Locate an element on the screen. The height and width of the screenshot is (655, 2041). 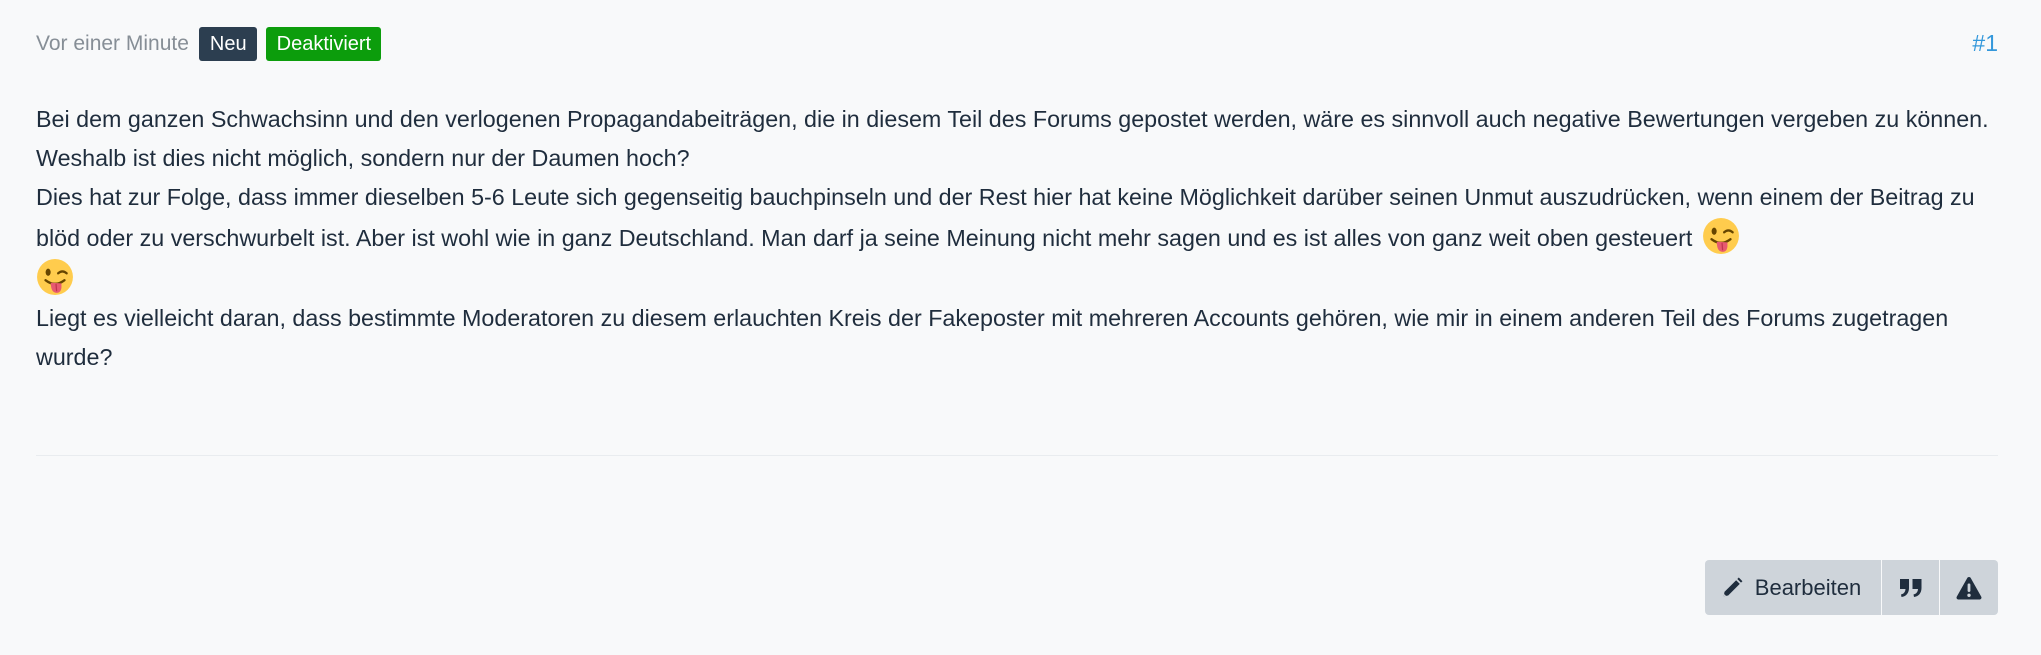
edit-button: Bearbeiten is located at coordinates (1793, 587).